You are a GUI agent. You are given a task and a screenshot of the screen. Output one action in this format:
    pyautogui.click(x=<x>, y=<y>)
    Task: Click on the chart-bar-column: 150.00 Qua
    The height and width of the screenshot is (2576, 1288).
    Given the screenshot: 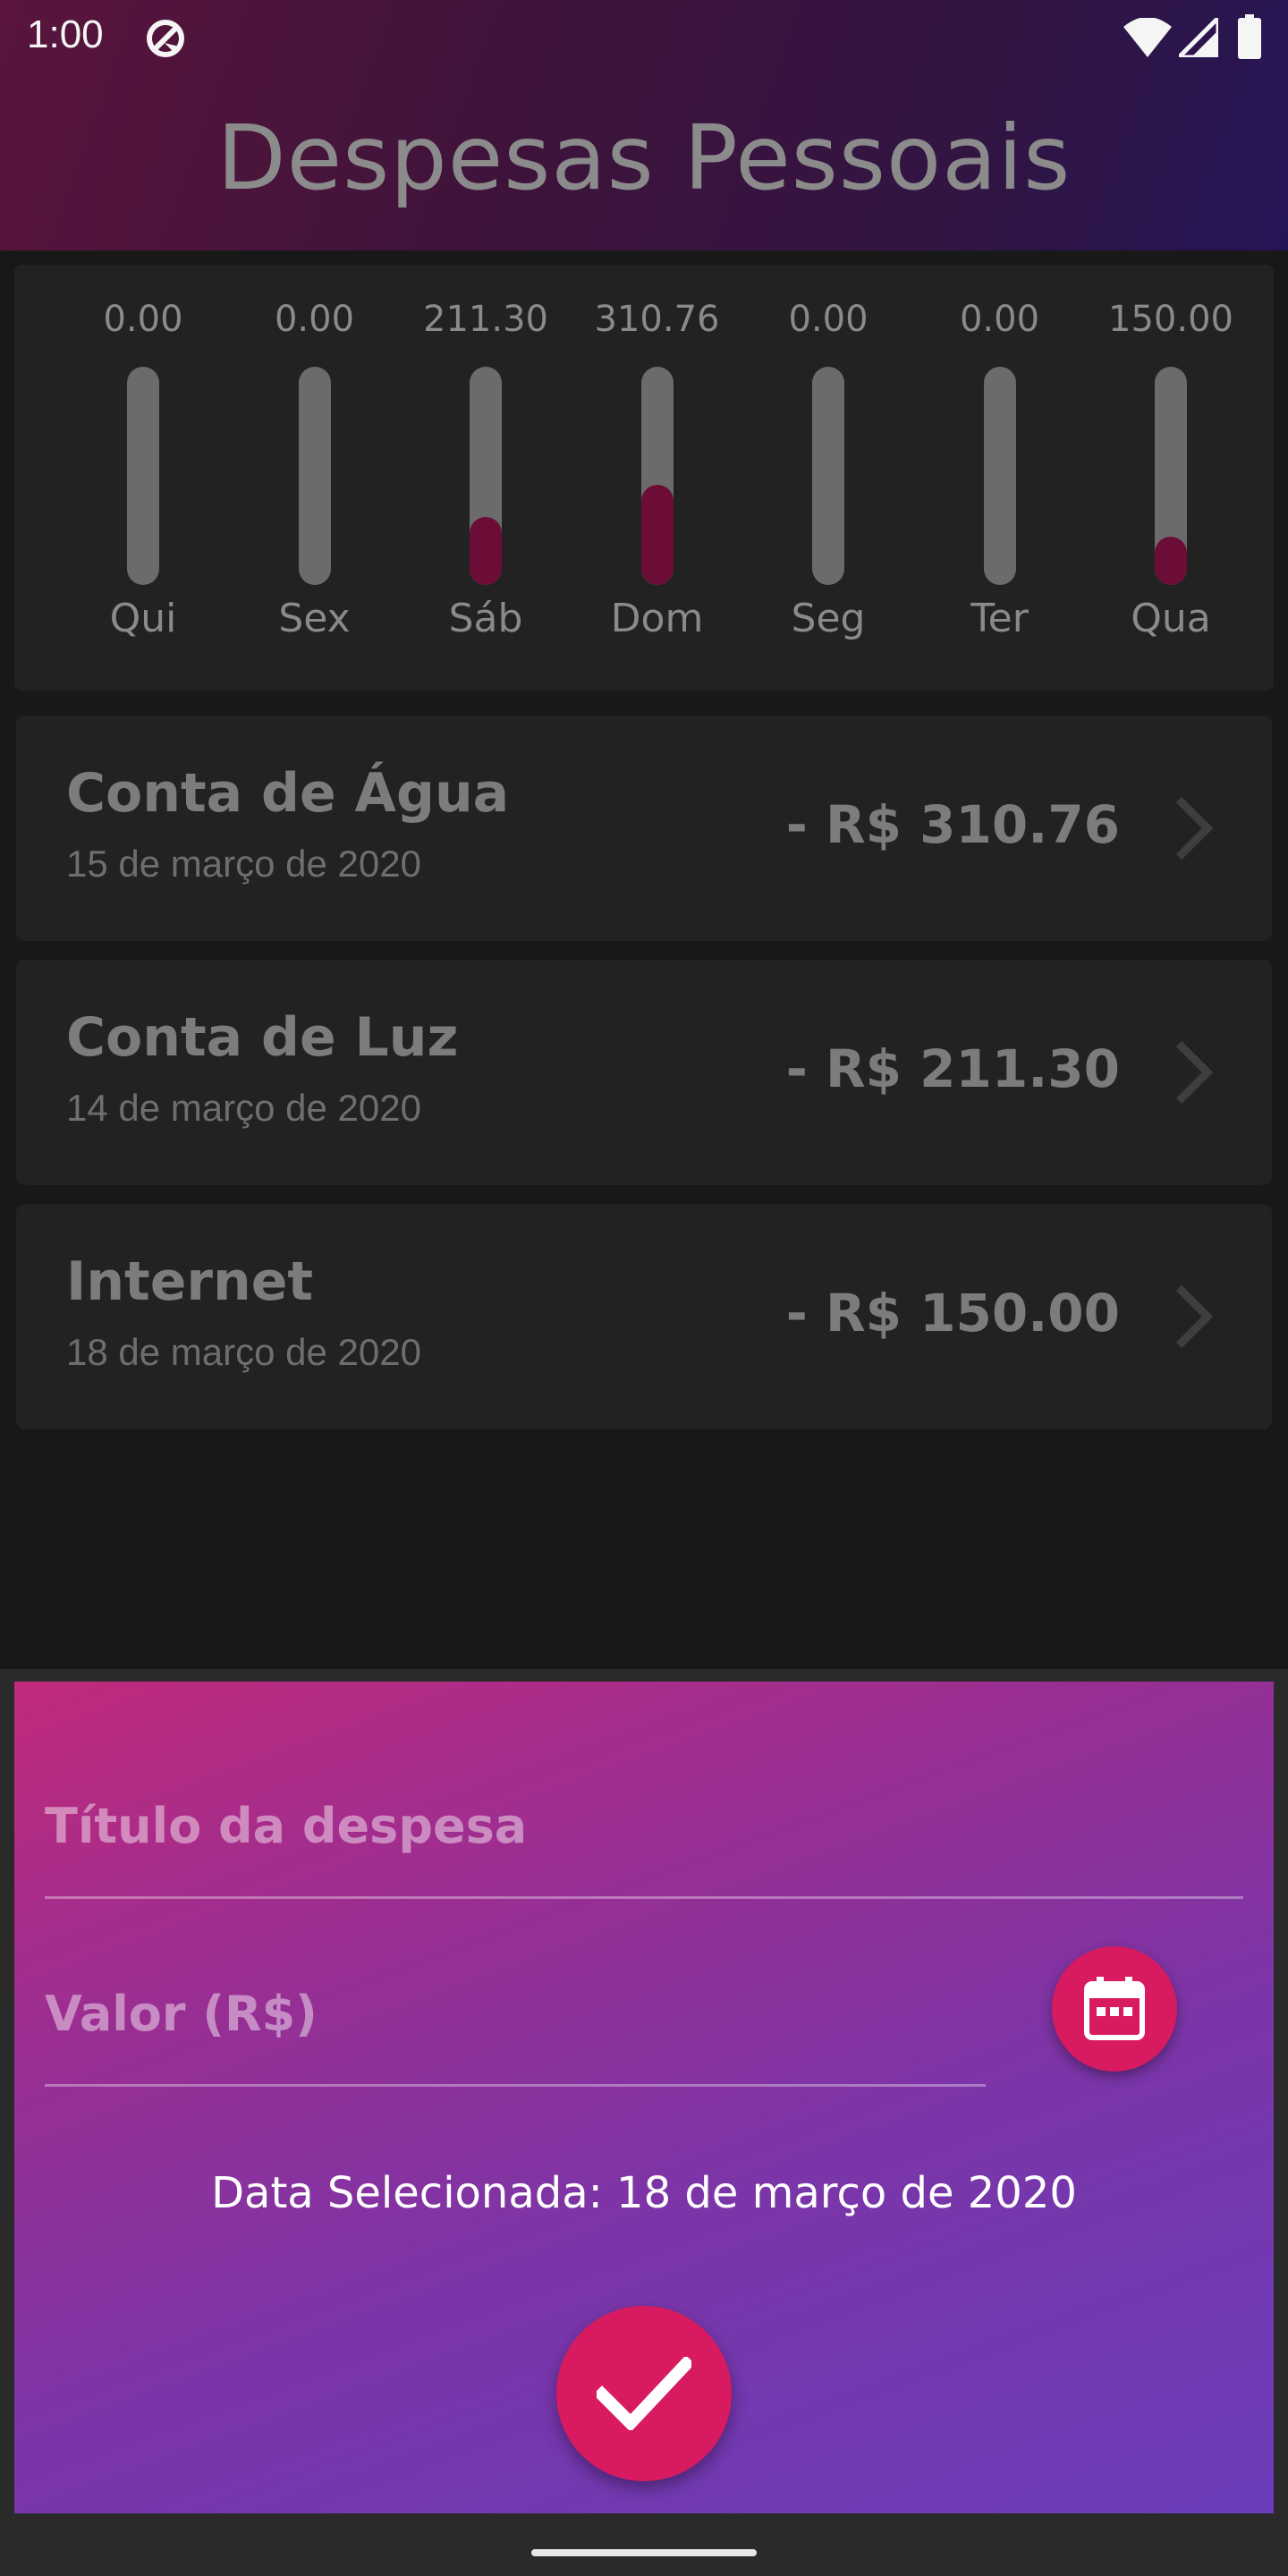 What is the action you would take?
    pyautogui.click(x=1170, y=478)
    